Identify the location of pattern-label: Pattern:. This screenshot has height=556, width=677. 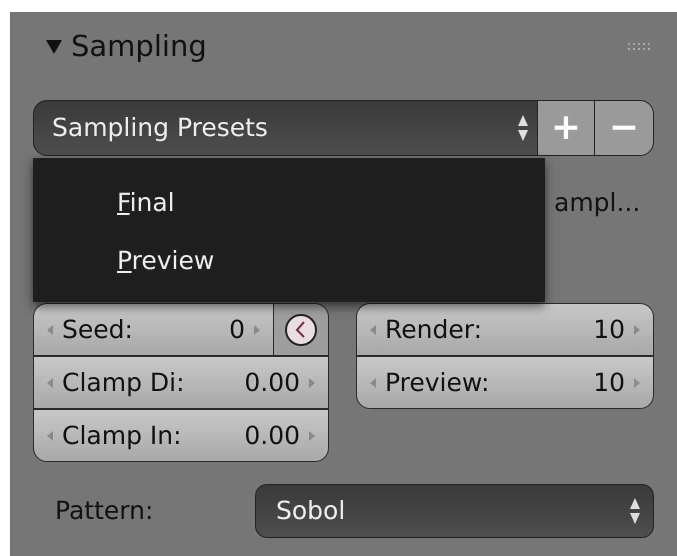
(104, 511).